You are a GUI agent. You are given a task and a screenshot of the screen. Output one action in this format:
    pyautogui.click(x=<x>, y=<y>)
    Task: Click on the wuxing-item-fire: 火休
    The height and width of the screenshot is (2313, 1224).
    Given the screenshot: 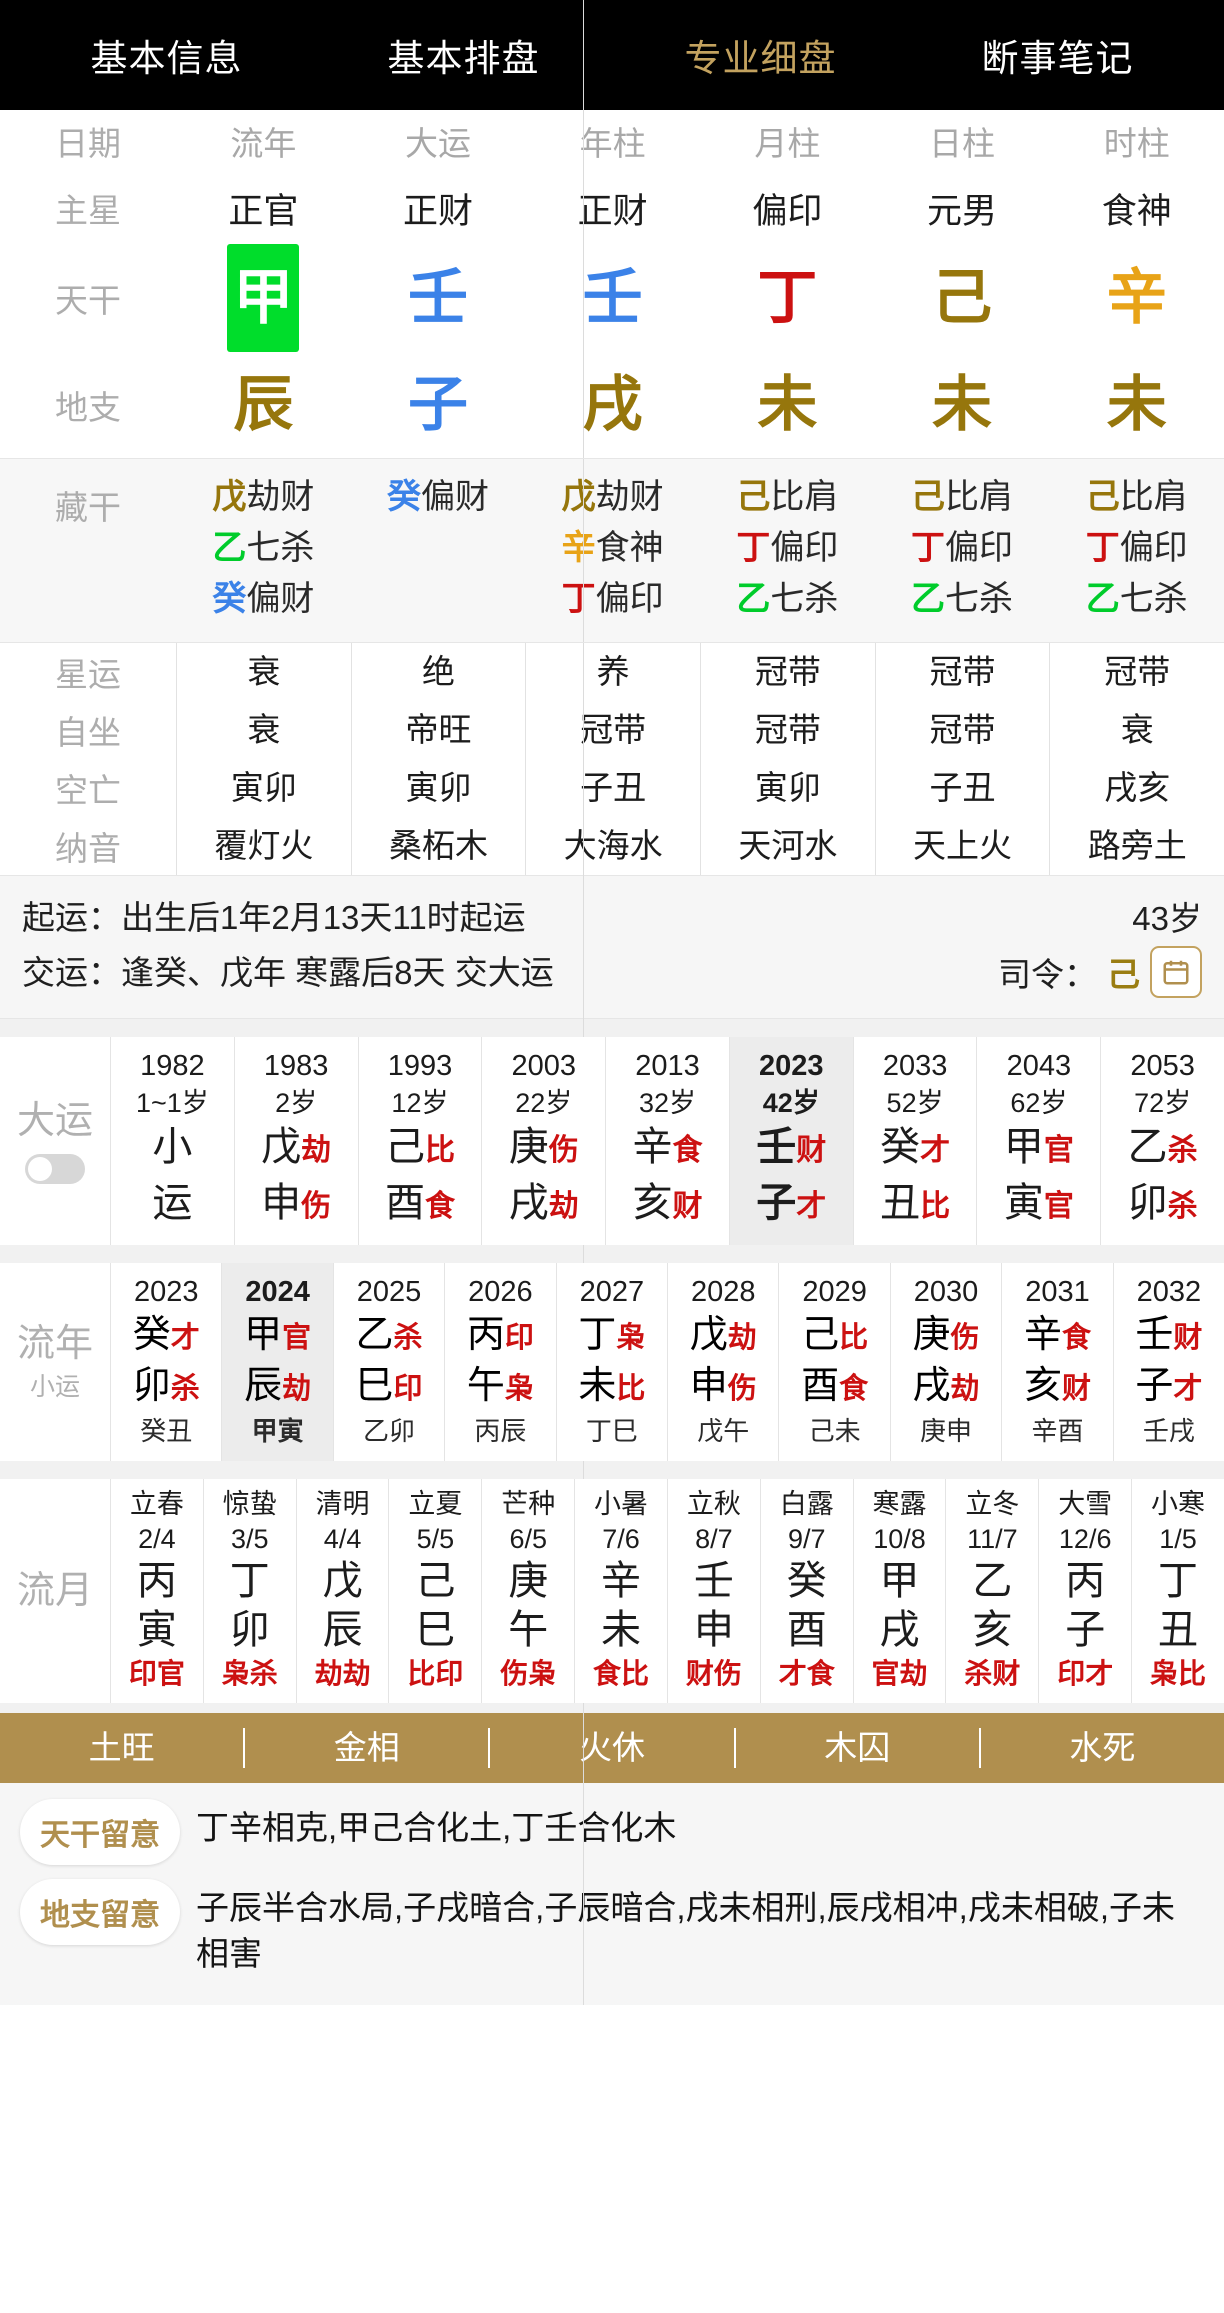 What is the action you would take?
    pyautogui.click(x=610, y=1748)
    